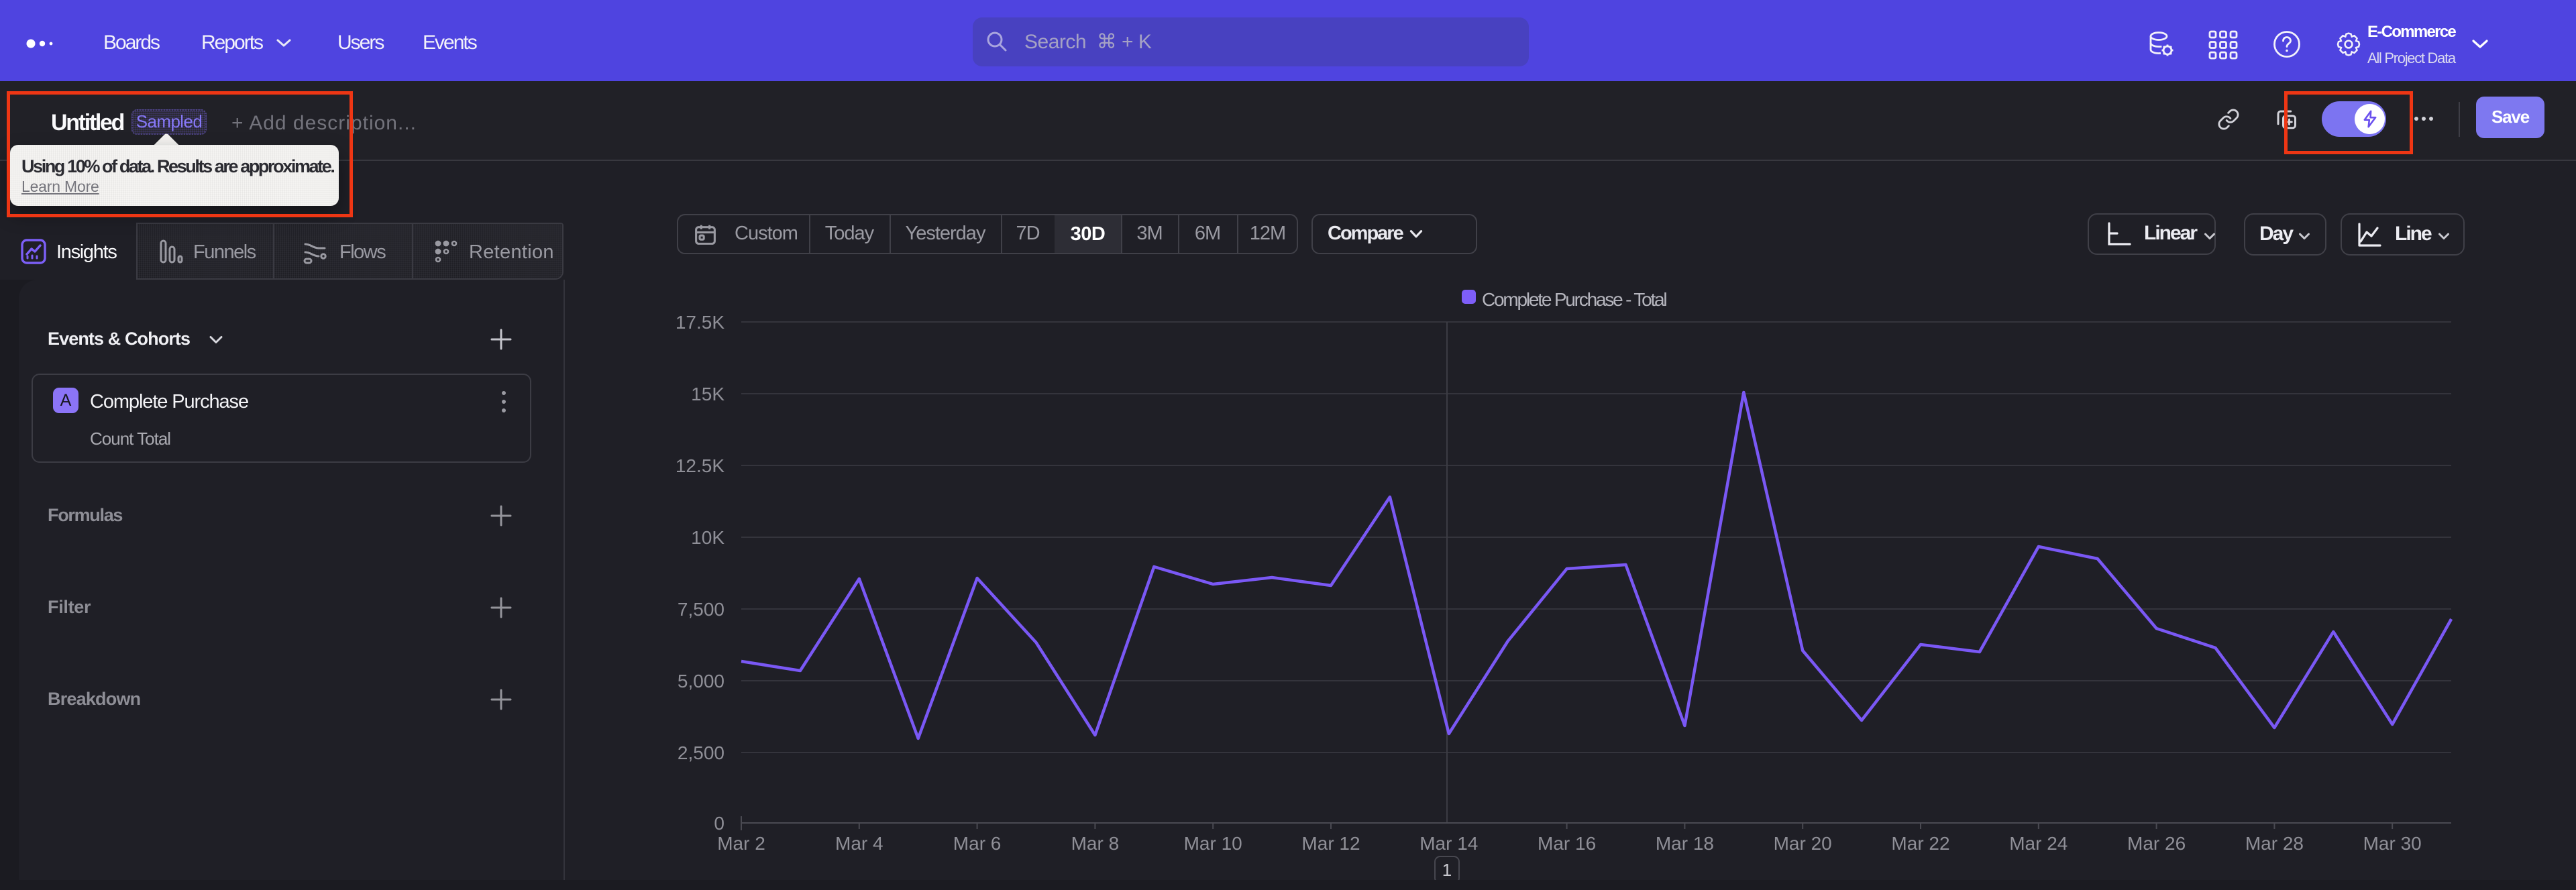  I want to click on svg-text: 10K, so click(707, 537).